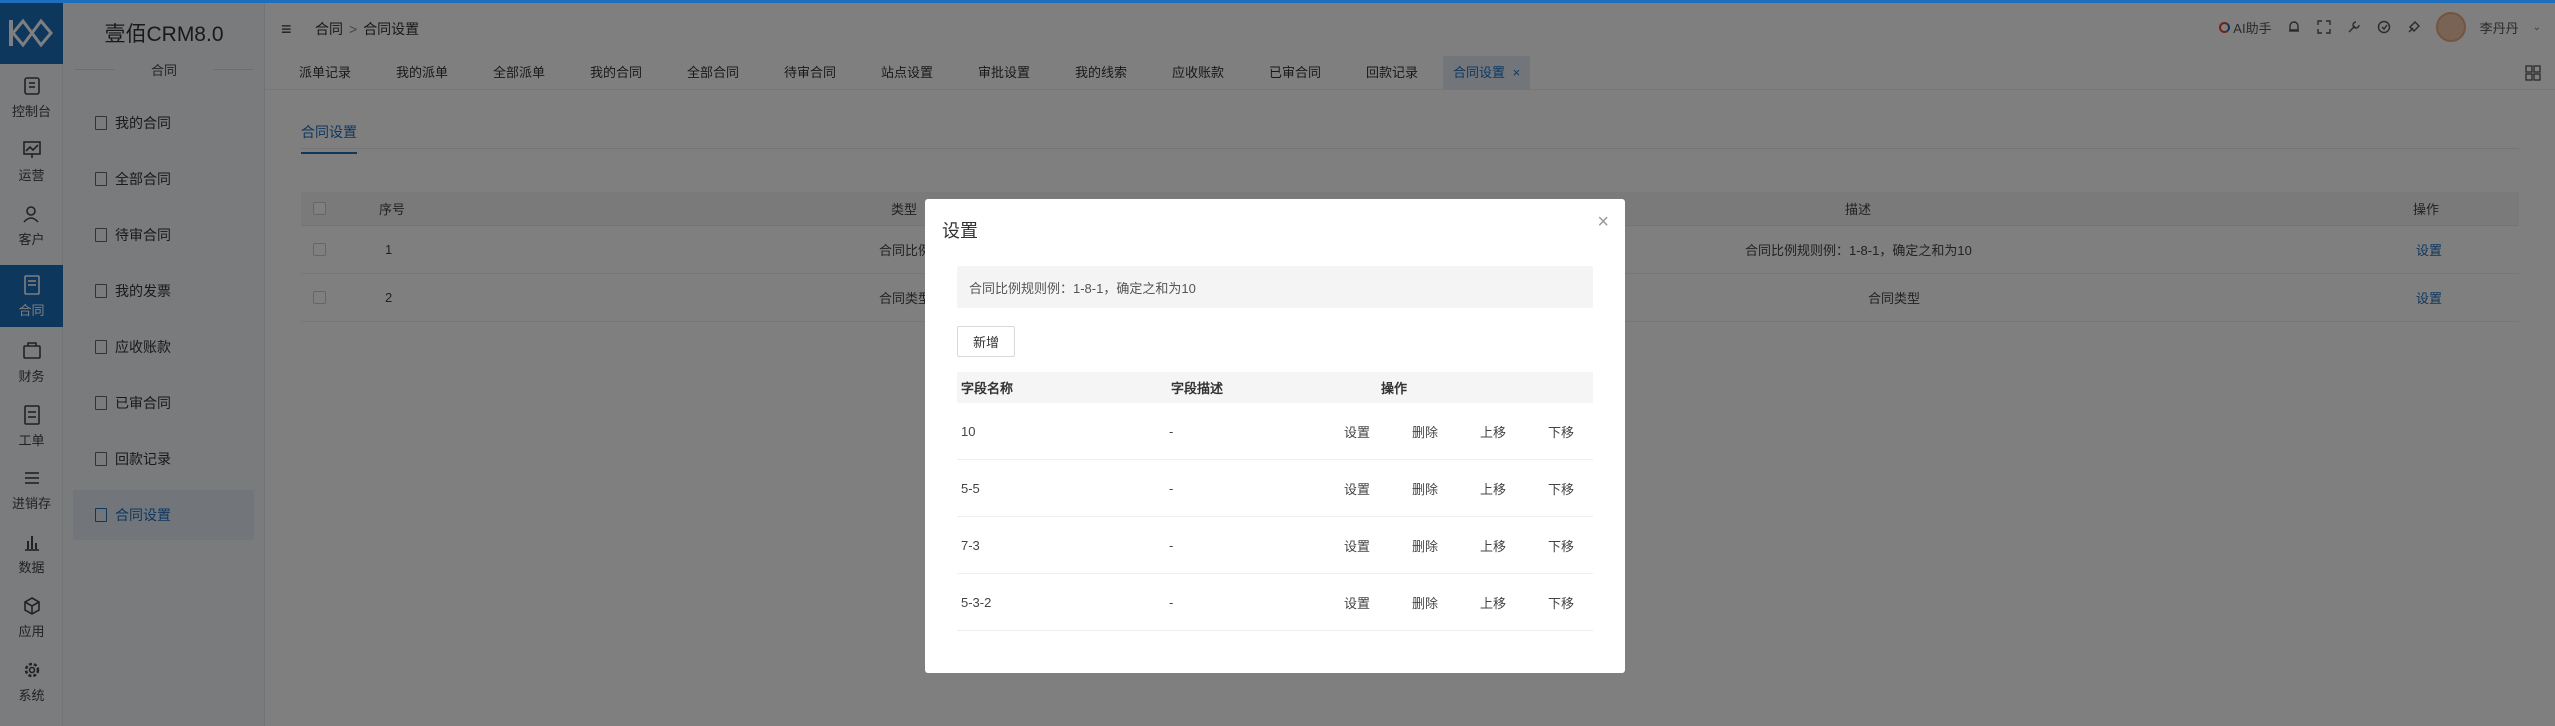 This screenshot has height=726, width=2555. What do you see at coordinates (1197, 388) in the screenshot?
I see `column-header-desc: 字段描述` at bounding box center [1197, 388].